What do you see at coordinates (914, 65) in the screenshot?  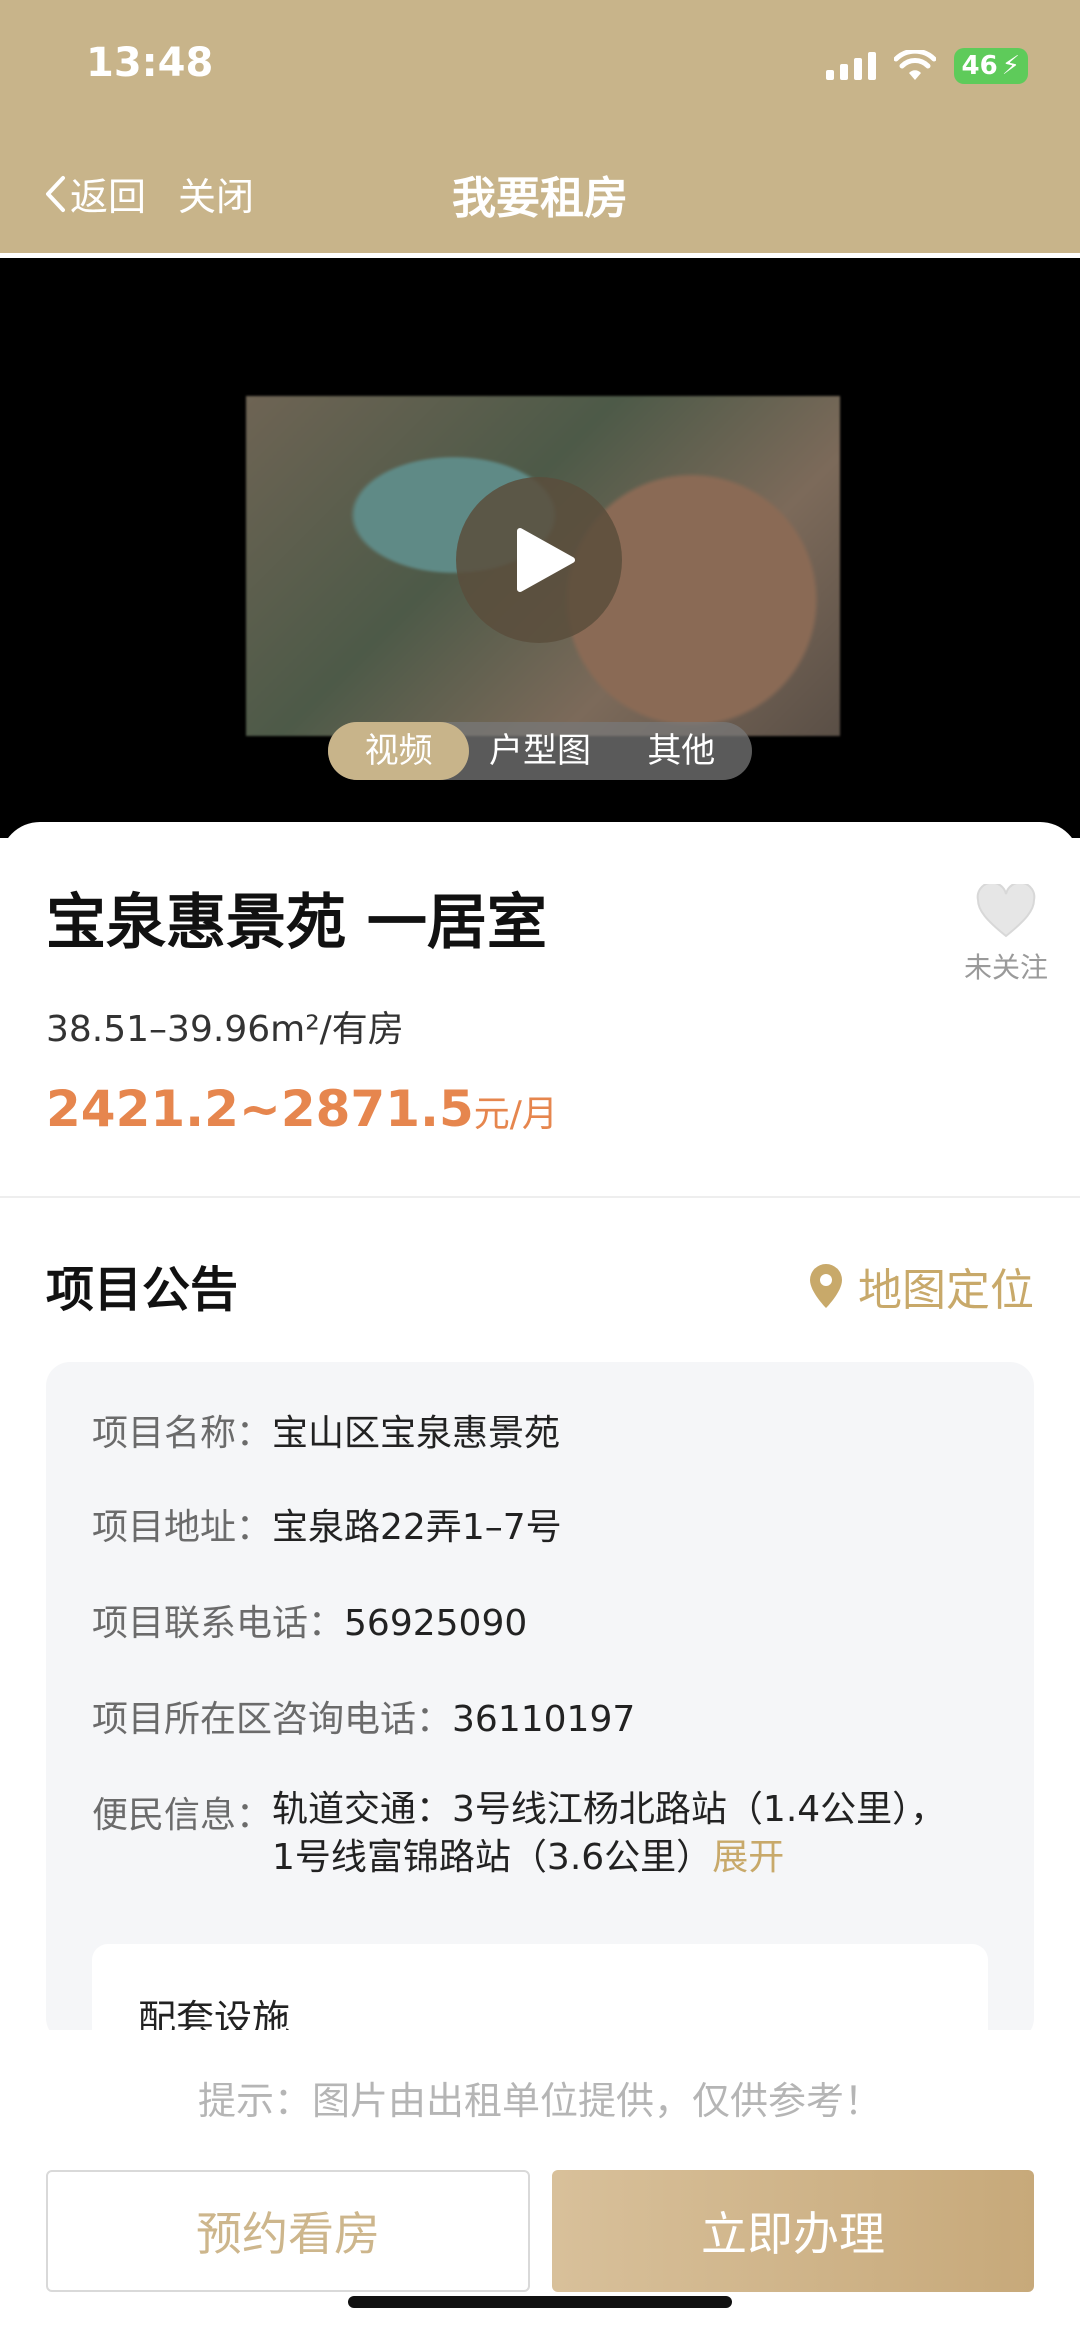 I see `wifi-icon` at bounding box center [914, 65].